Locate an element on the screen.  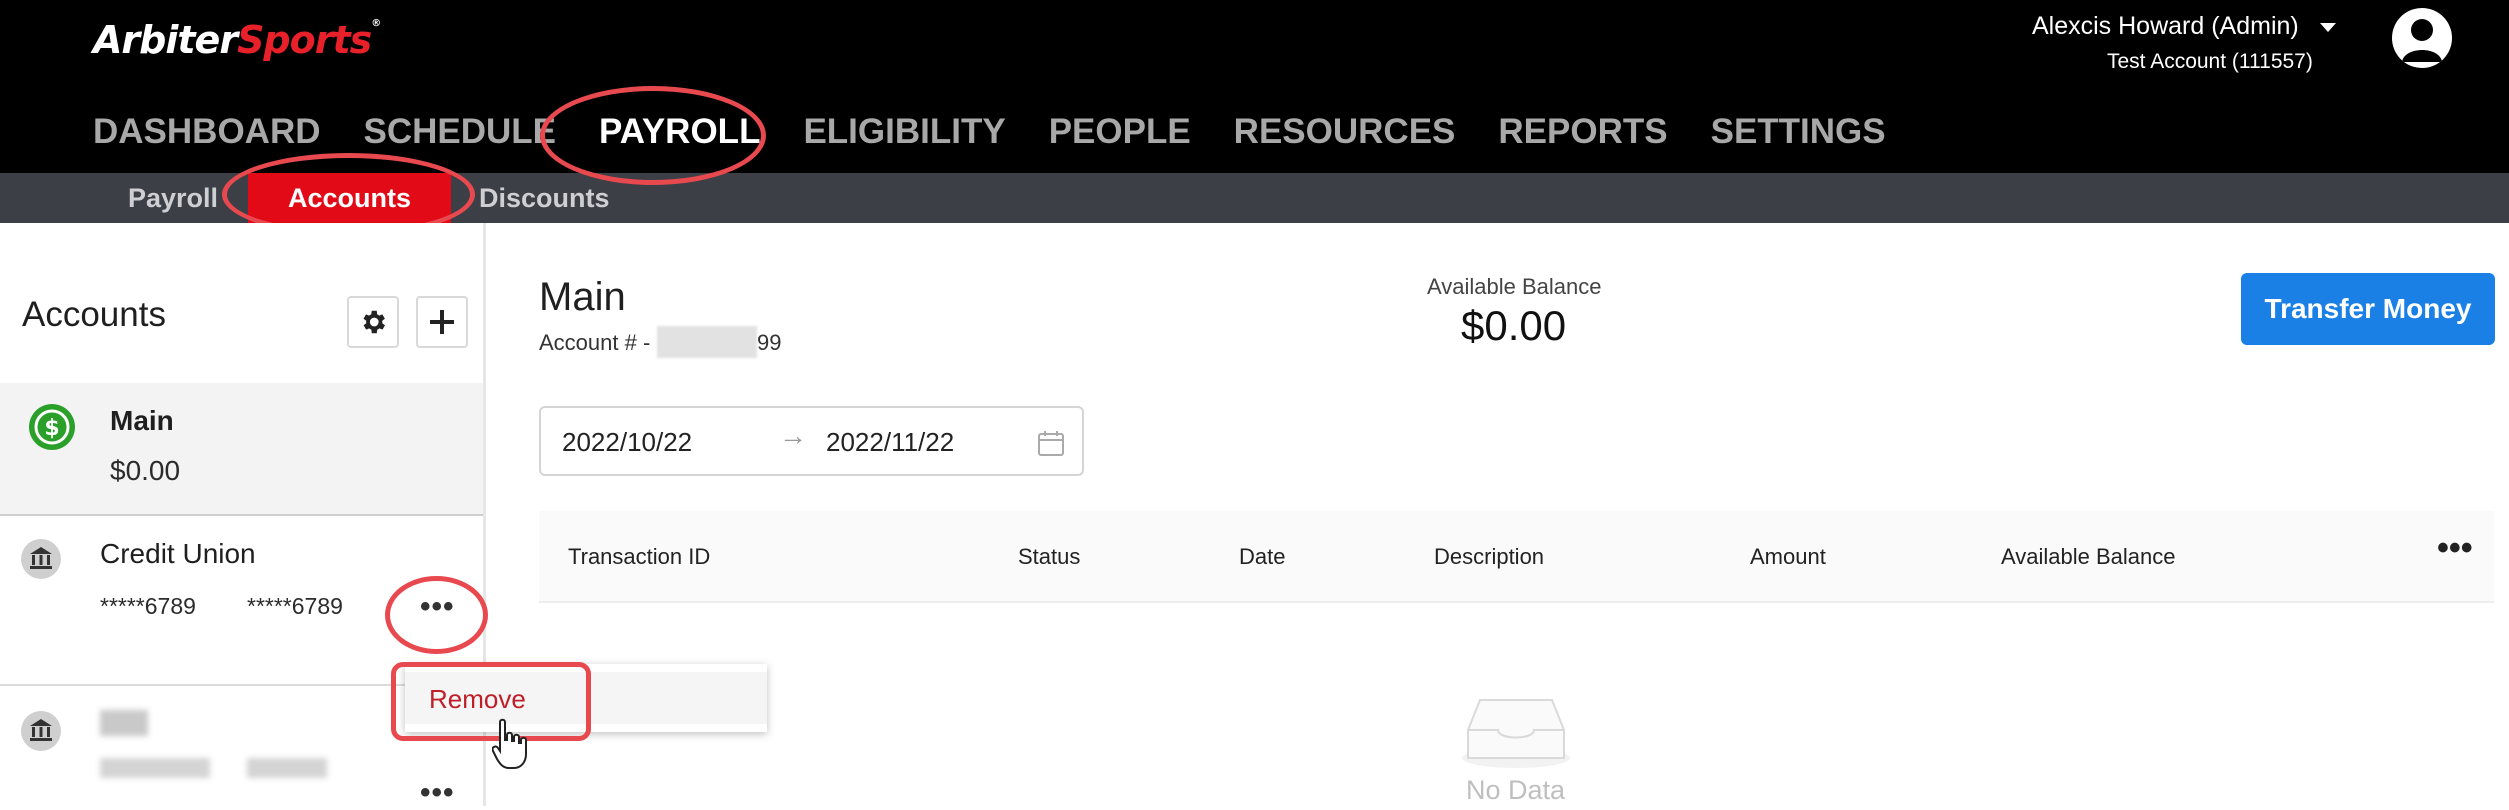
nav-eligibility: ELIGIBILITY is located at coordinates (904, 132).